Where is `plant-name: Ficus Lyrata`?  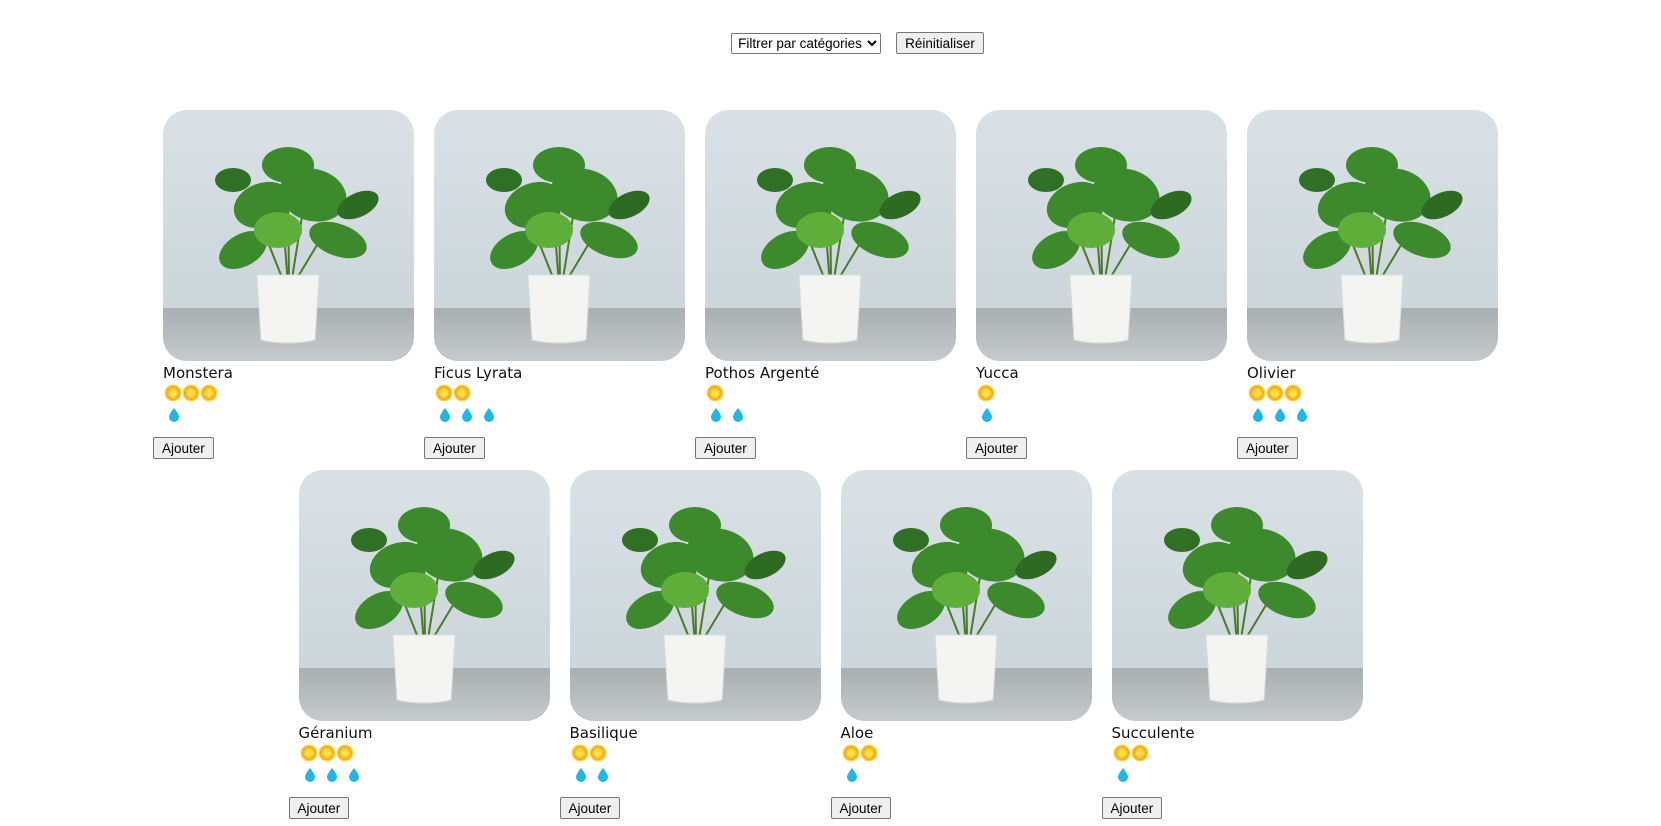 plant-name: Ficus Lyrata is located at coordinates (478, 373).